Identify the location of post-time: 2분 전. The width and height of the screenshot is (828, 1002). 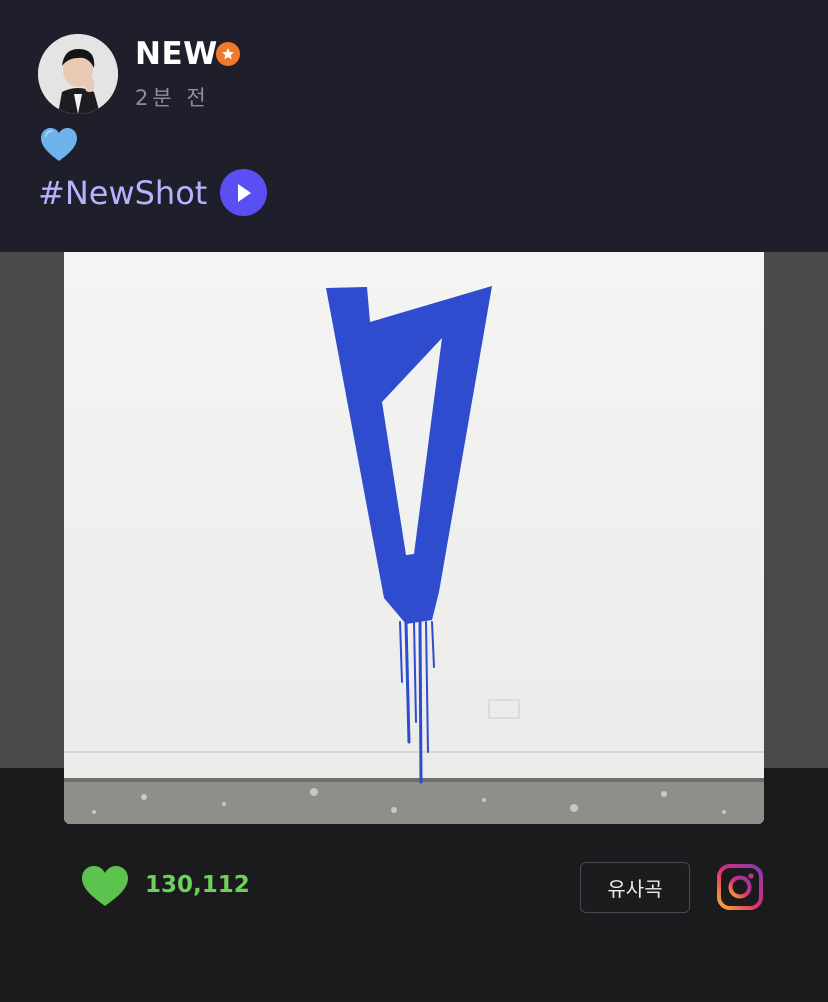
(172, 98).